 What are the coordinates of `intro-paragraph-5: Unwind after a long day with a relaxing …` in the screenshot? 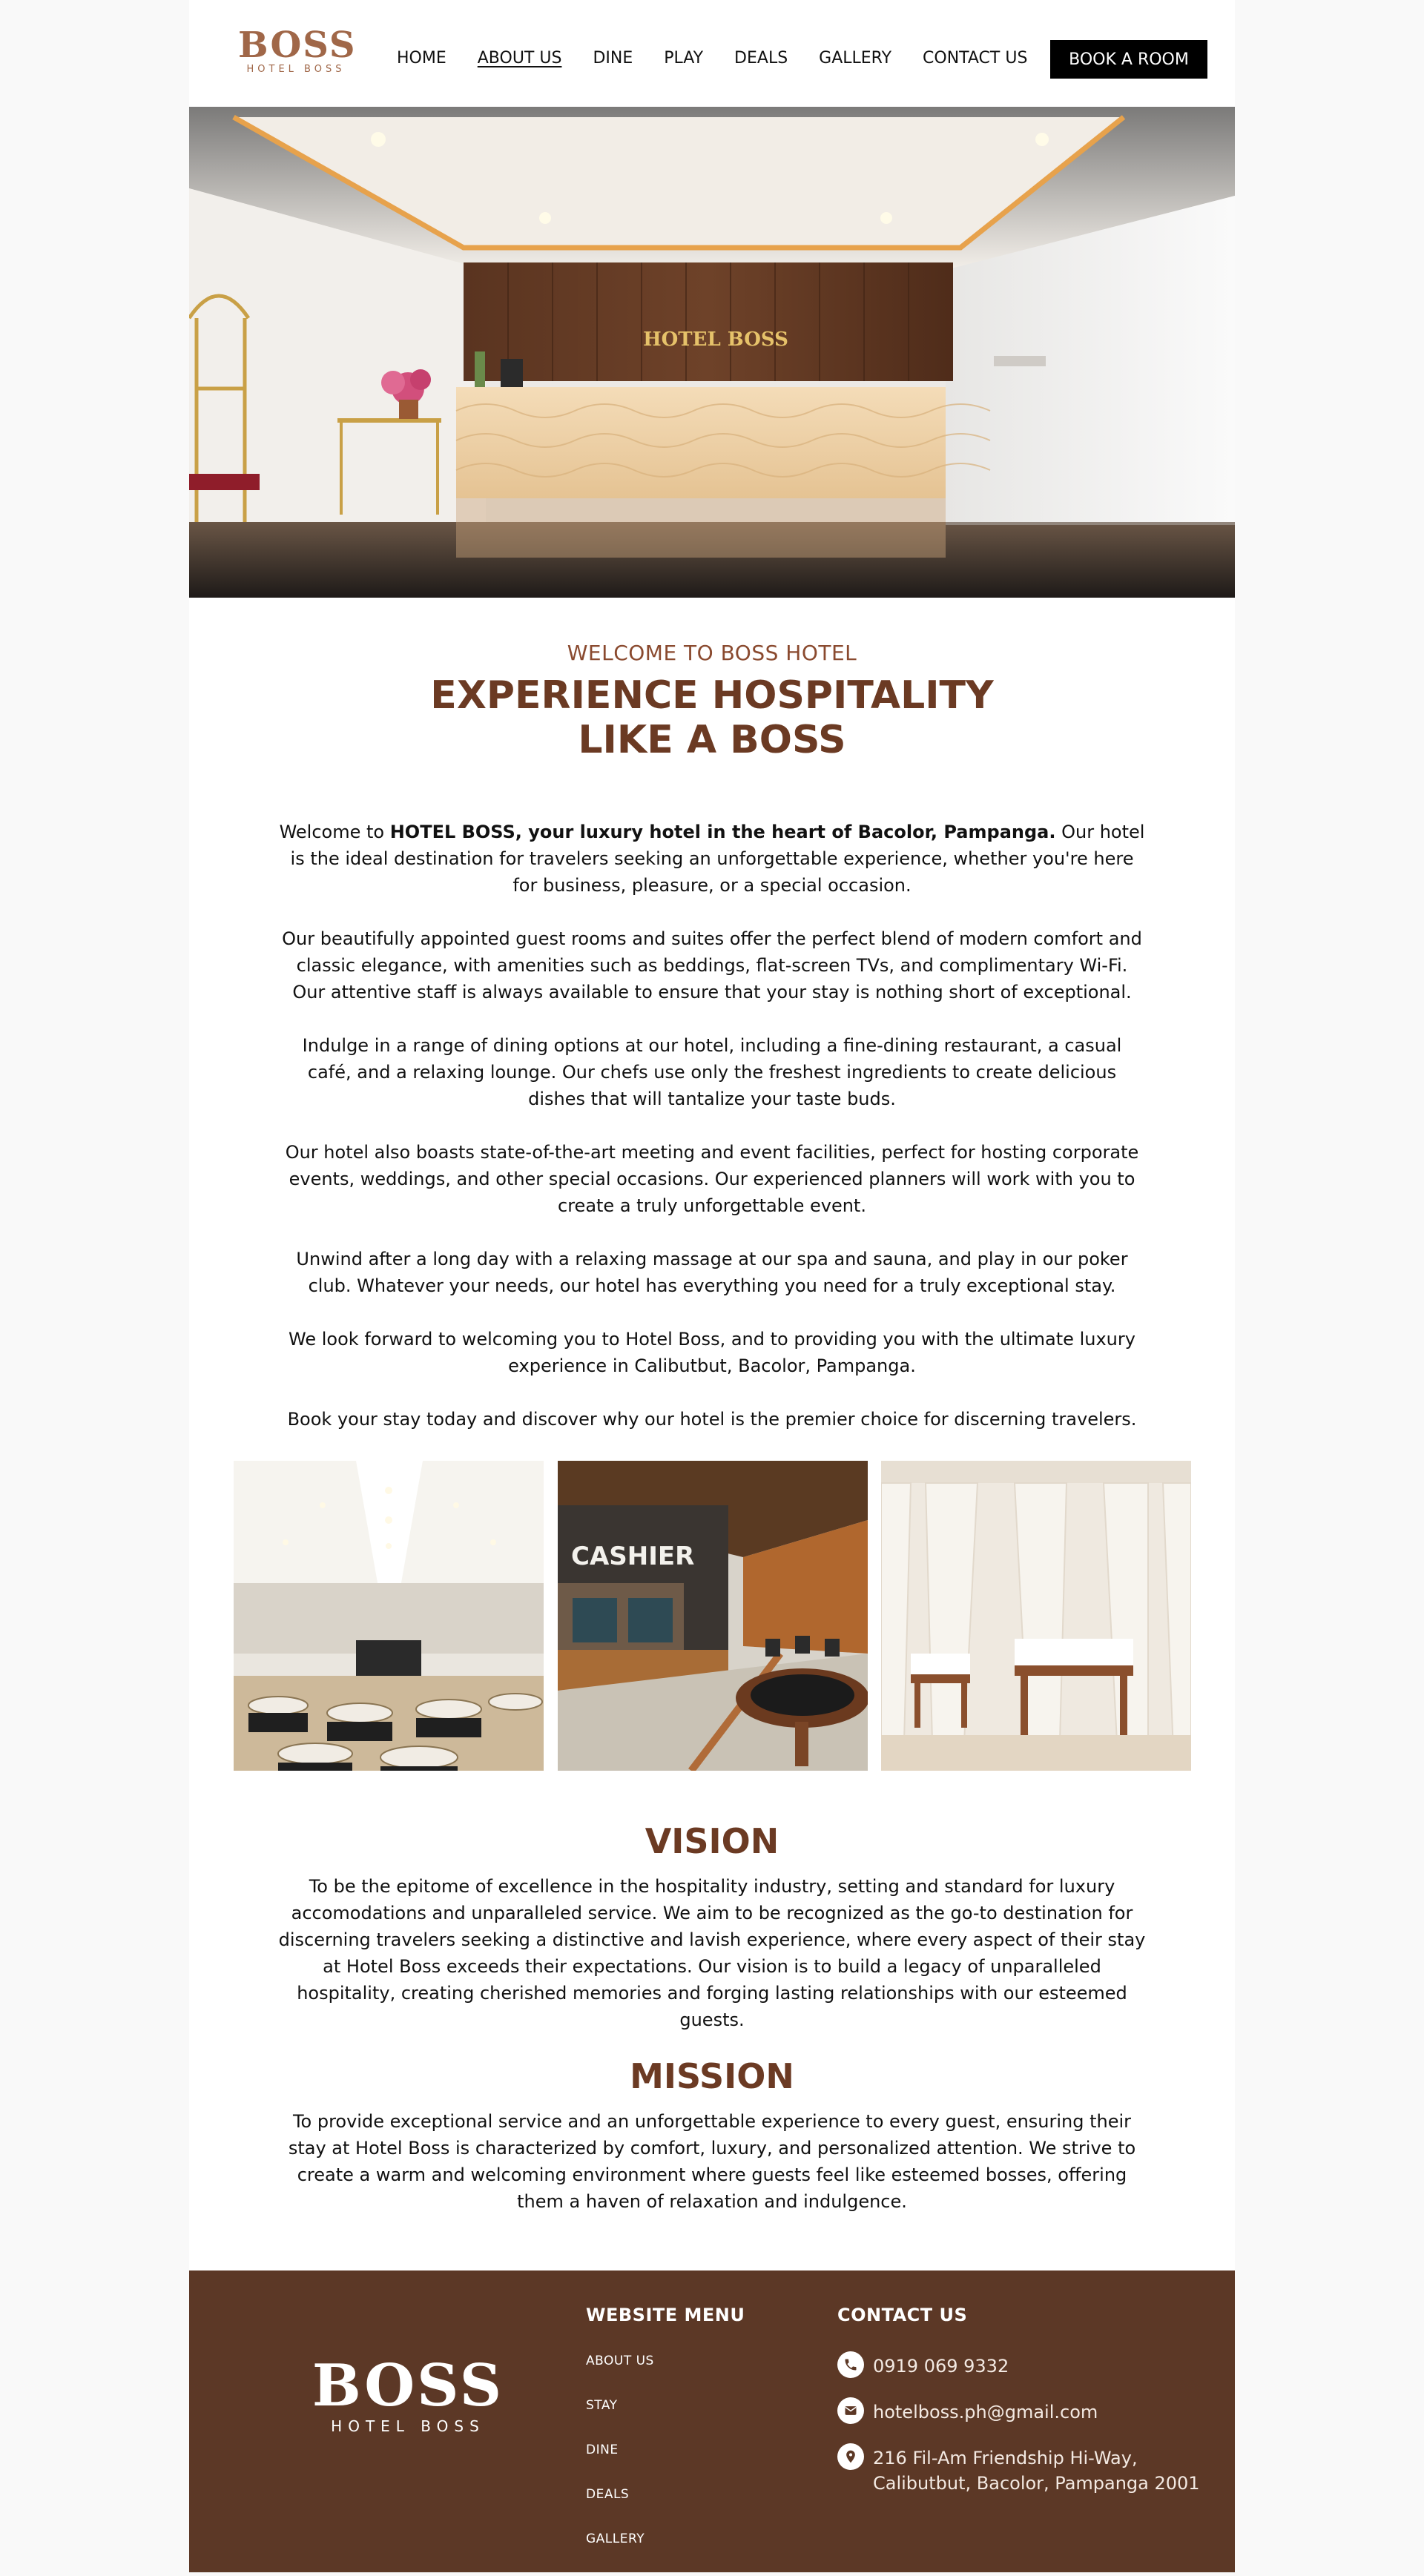 It's located at (712, 1272).